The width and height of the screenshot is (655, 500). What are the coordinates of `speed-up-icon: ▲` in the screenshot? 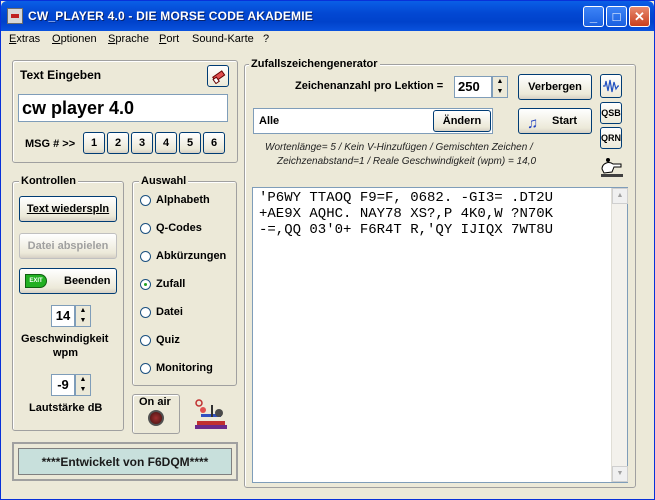 It's located at (83, 311).